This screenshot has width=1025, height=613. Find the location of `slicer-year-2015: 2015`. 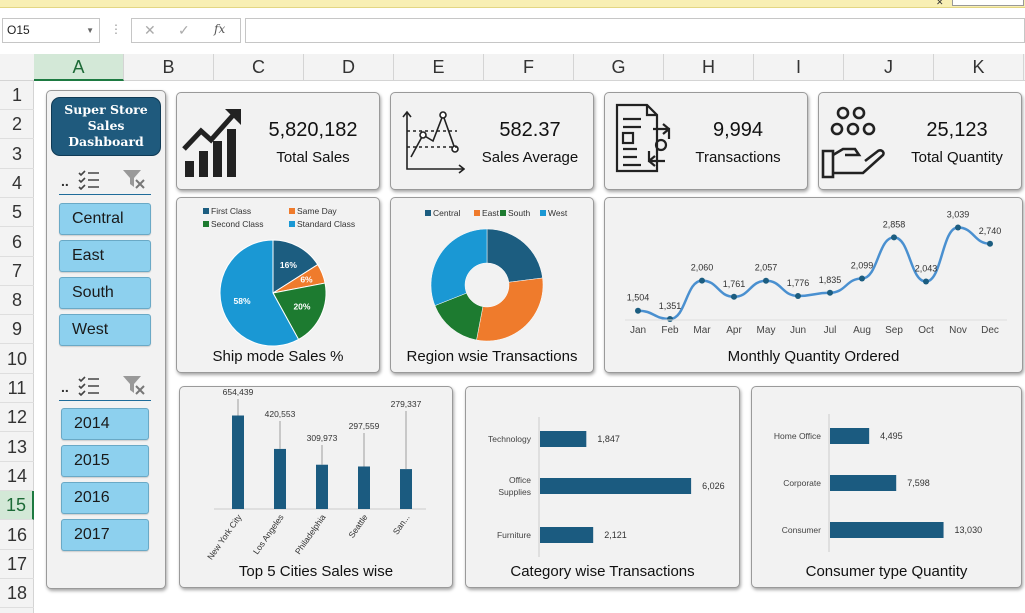

slicer-year-2015: 2015 is located at coordinates (105, 461).